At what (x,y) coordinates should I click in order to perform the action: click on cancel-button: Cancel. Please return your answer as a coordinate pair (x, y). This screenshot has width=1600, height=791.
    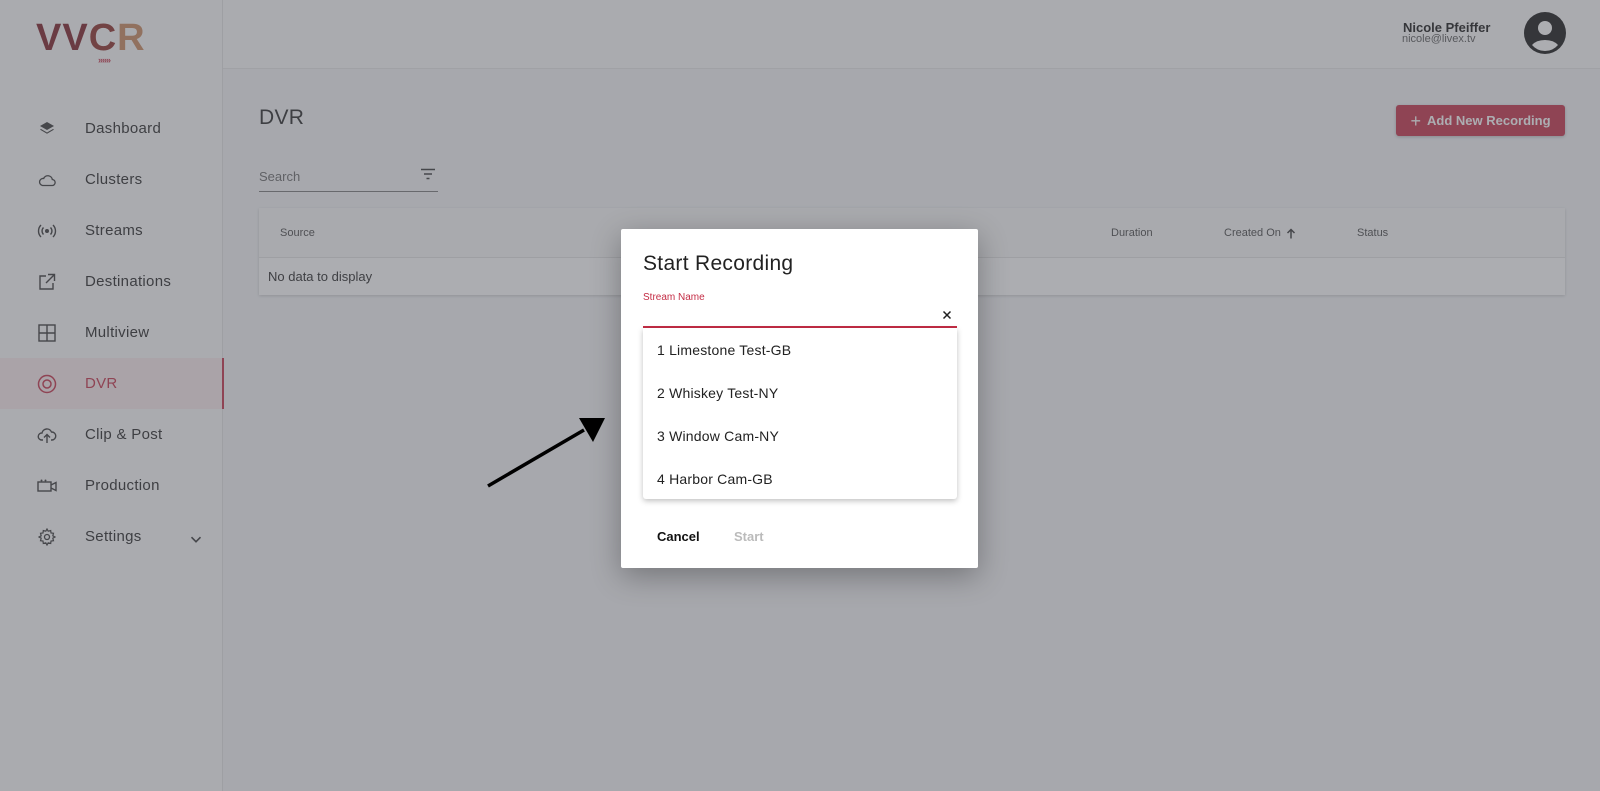
    Looking at the image, I should click on (678, 536).